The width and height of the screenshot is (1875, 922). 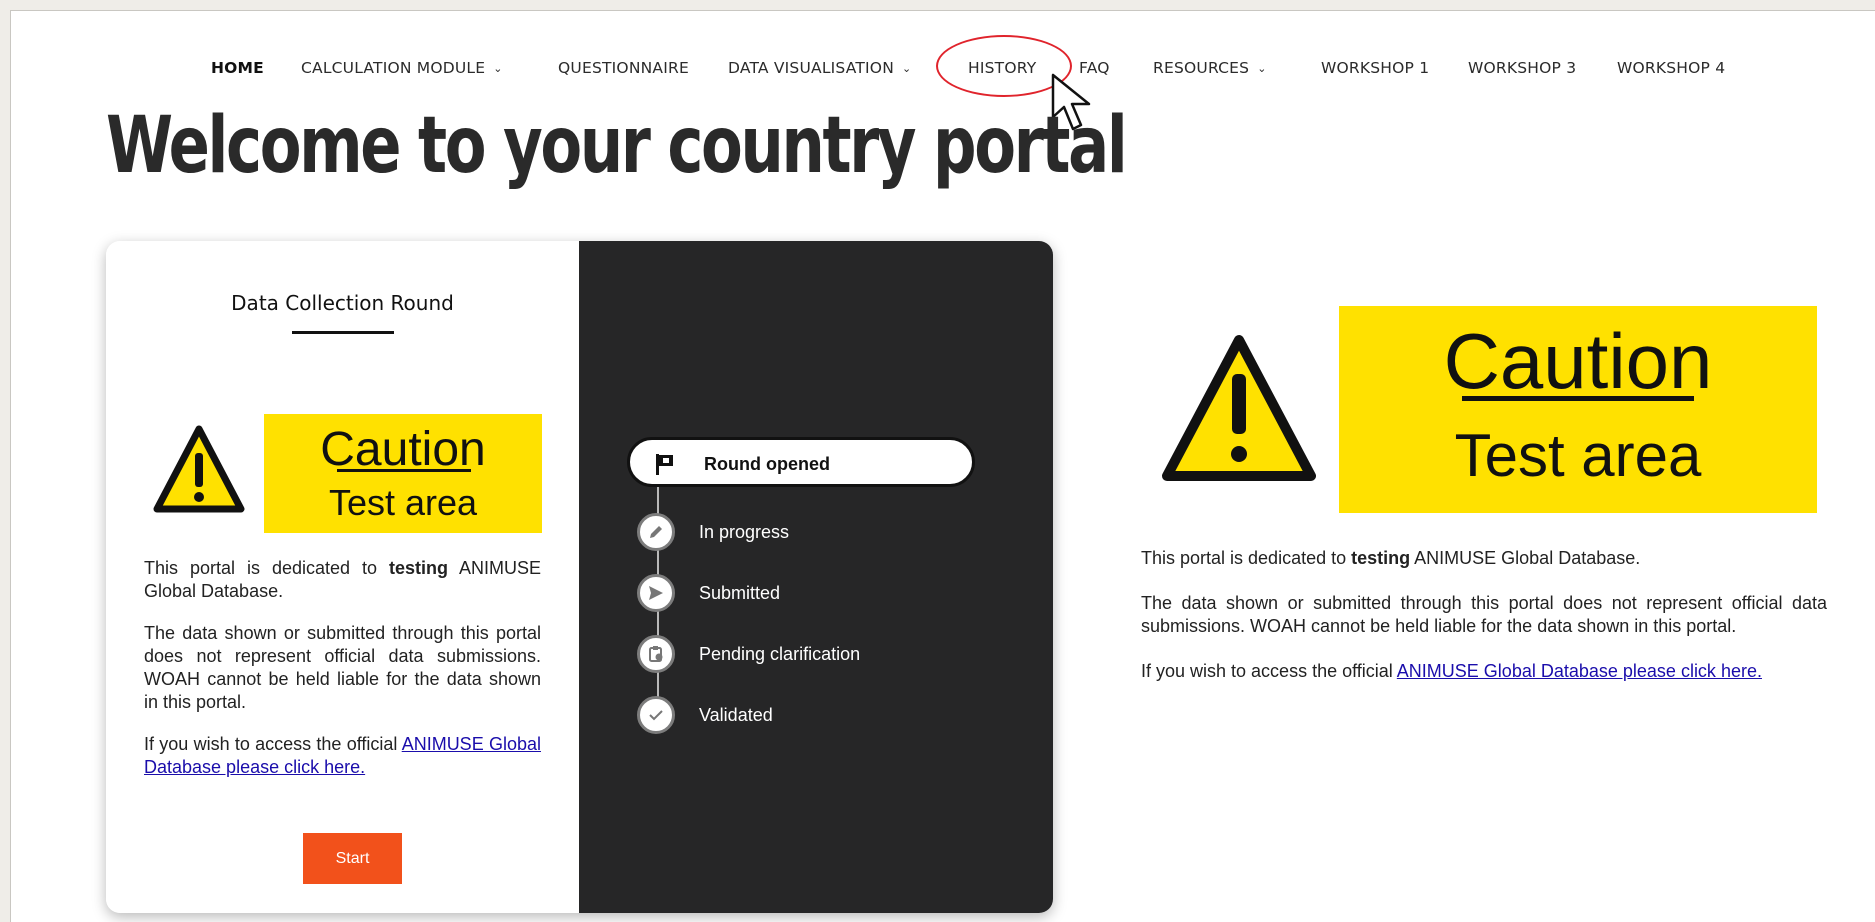 I want to click on status-label: Validated, so click(x=736, y=715).